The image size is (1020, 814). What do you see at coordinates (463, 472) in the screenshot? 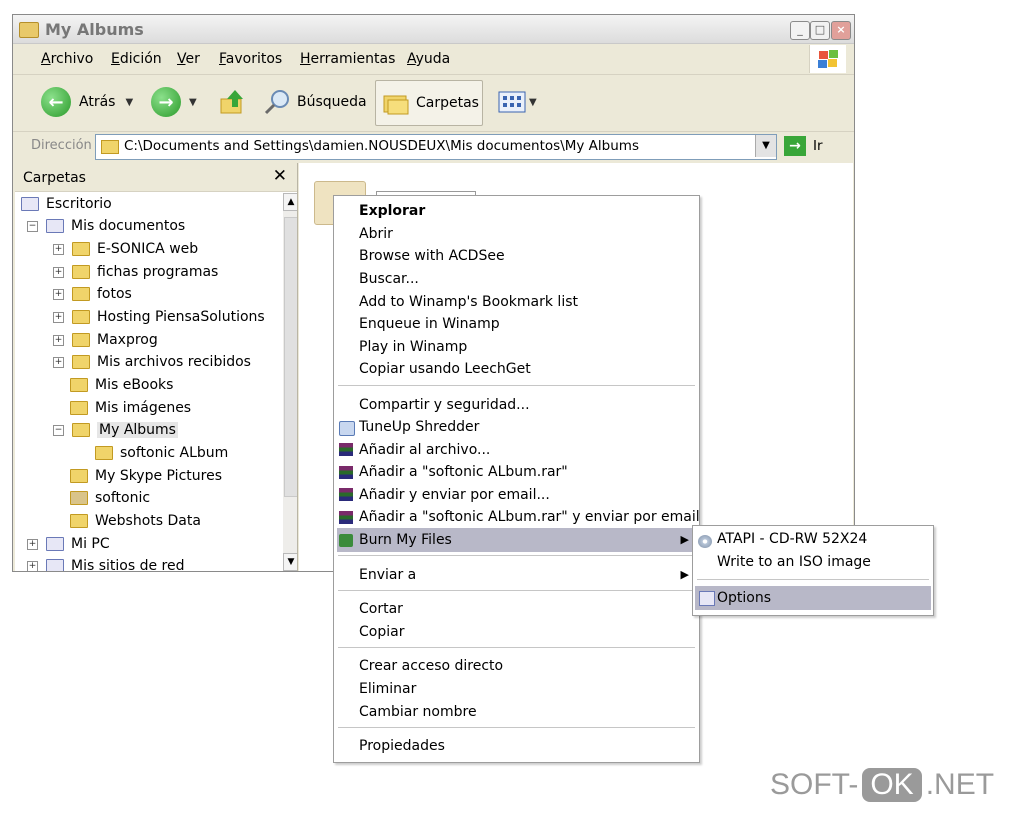
I see `menu-item-anadir-rar: Añadir a "softonic ALbum.rar"` at bounding box center [463, 472].